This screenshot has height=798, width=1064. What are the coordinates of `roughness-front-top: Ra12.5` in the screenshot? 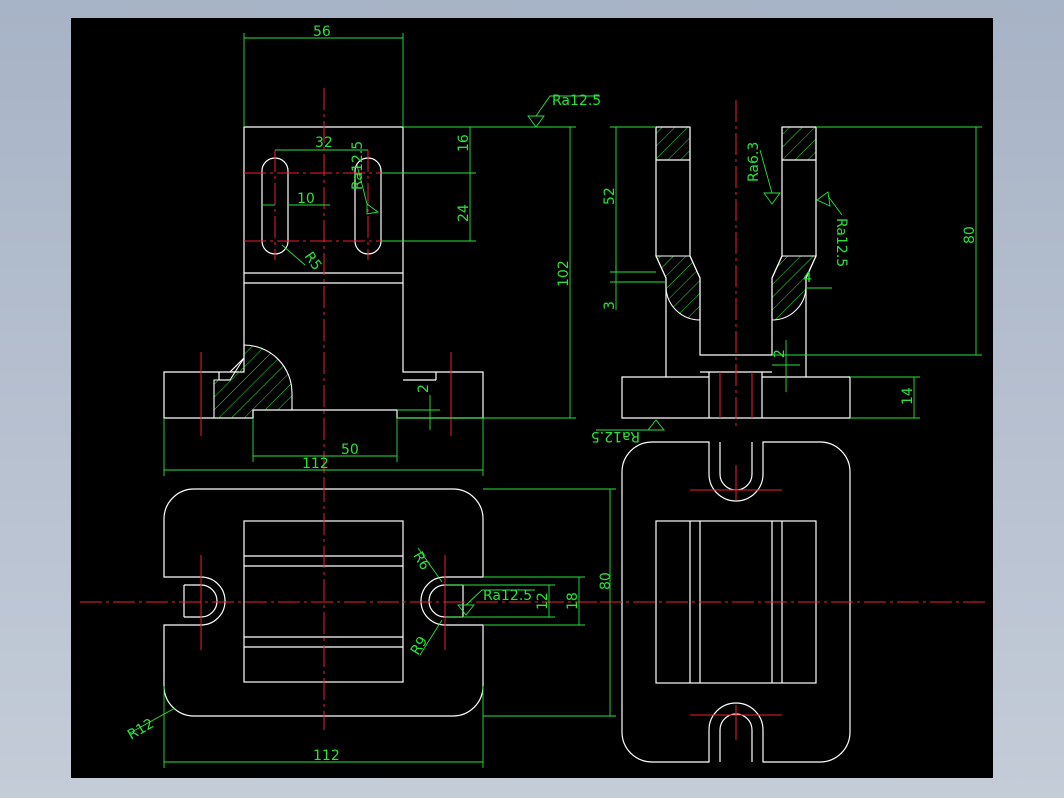 It's located at (576, 101).